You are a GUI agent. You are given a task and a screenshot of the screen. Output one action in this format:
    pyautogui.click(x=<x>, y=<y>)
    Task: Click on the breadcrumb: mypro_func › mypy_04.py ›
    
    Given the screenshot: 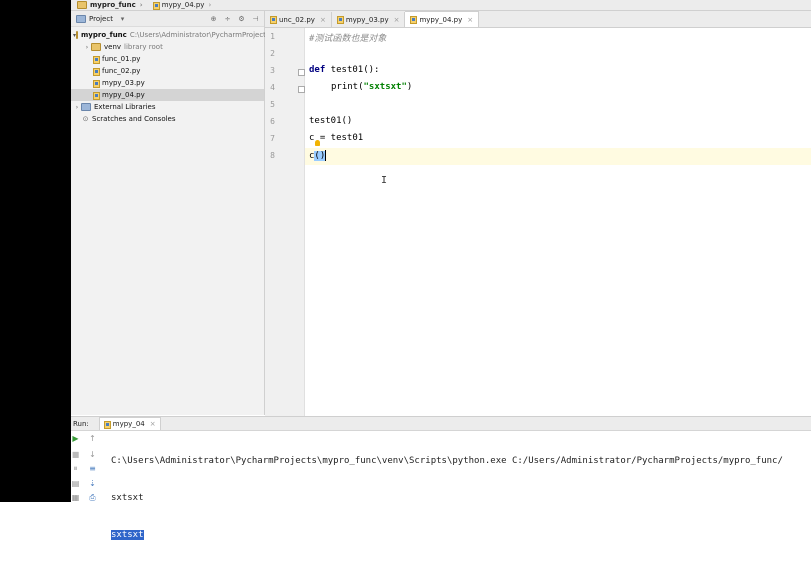 What is the action you would take?
    pyautogui.click(x=441, y=5)
    